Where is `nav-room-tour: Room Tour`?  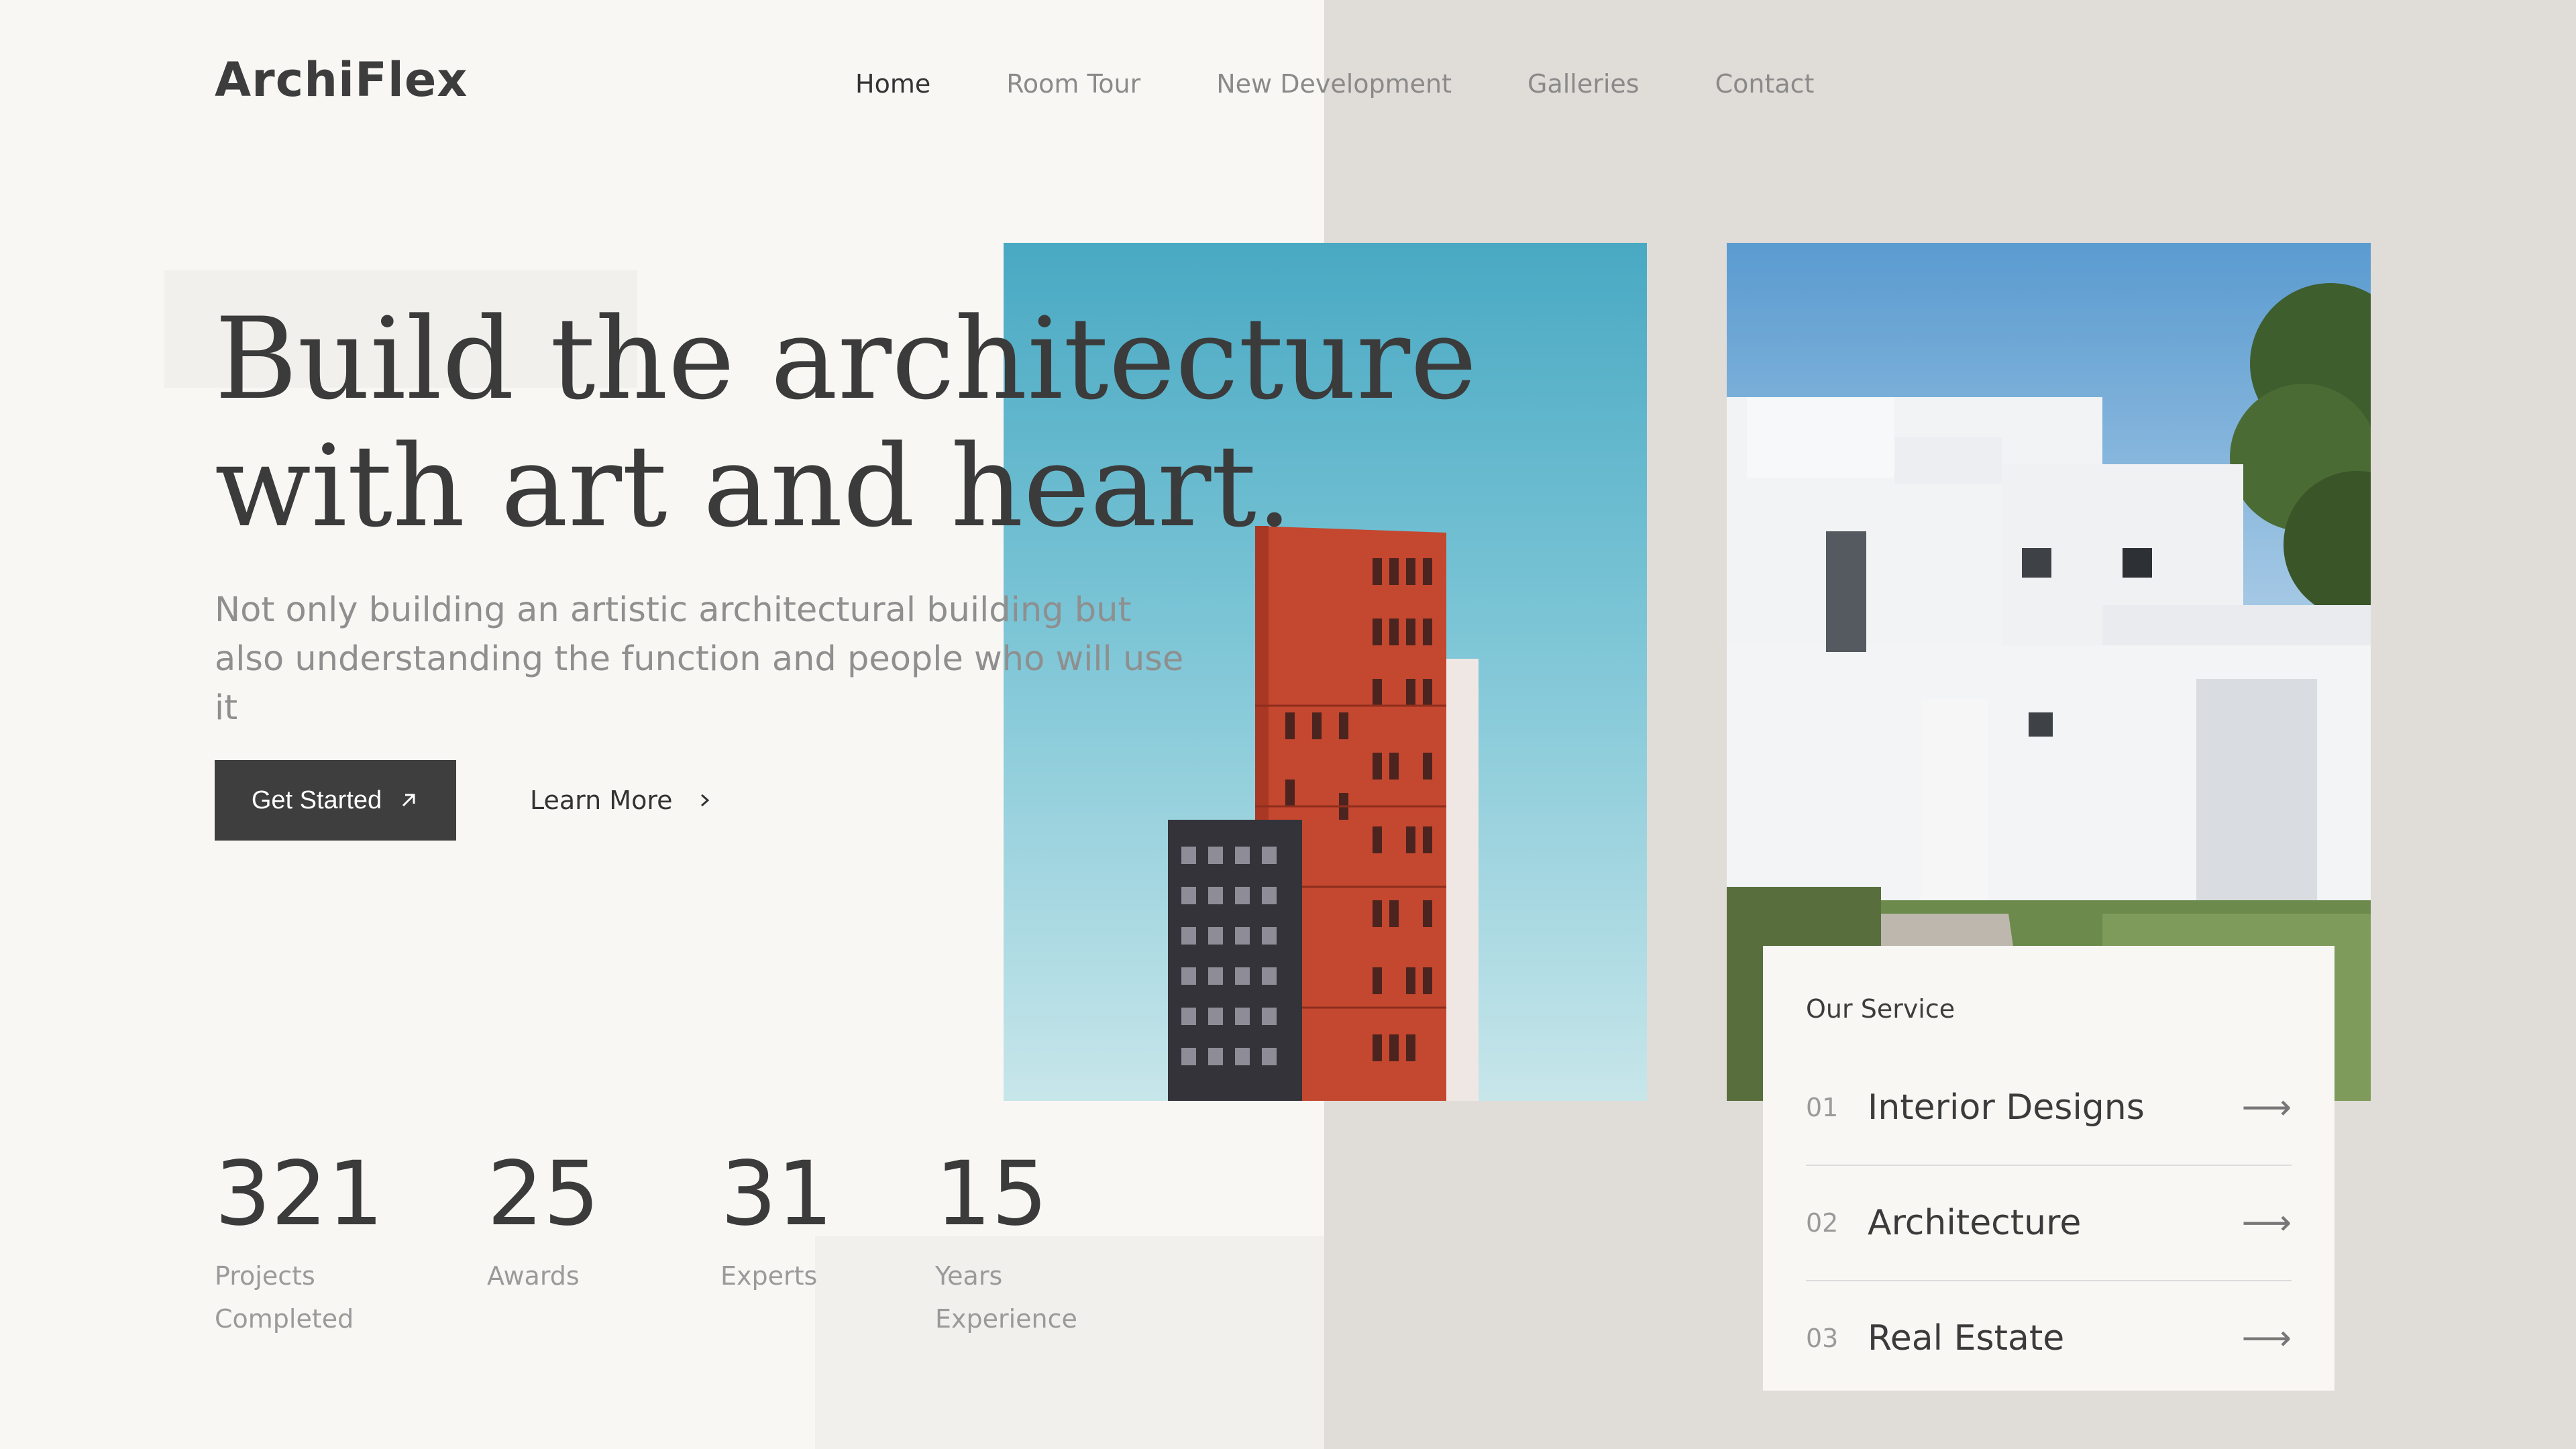 nav-room-tour: Room Tour is located at coordinates (1073, 84).